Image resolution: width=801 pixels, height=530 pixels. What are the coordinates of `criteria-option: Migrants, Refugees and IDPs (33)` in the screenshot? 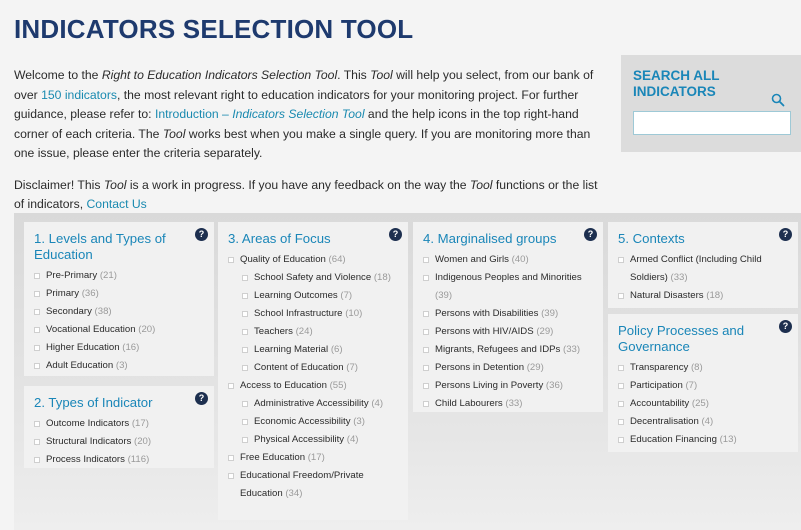 It's located at (508, 350).